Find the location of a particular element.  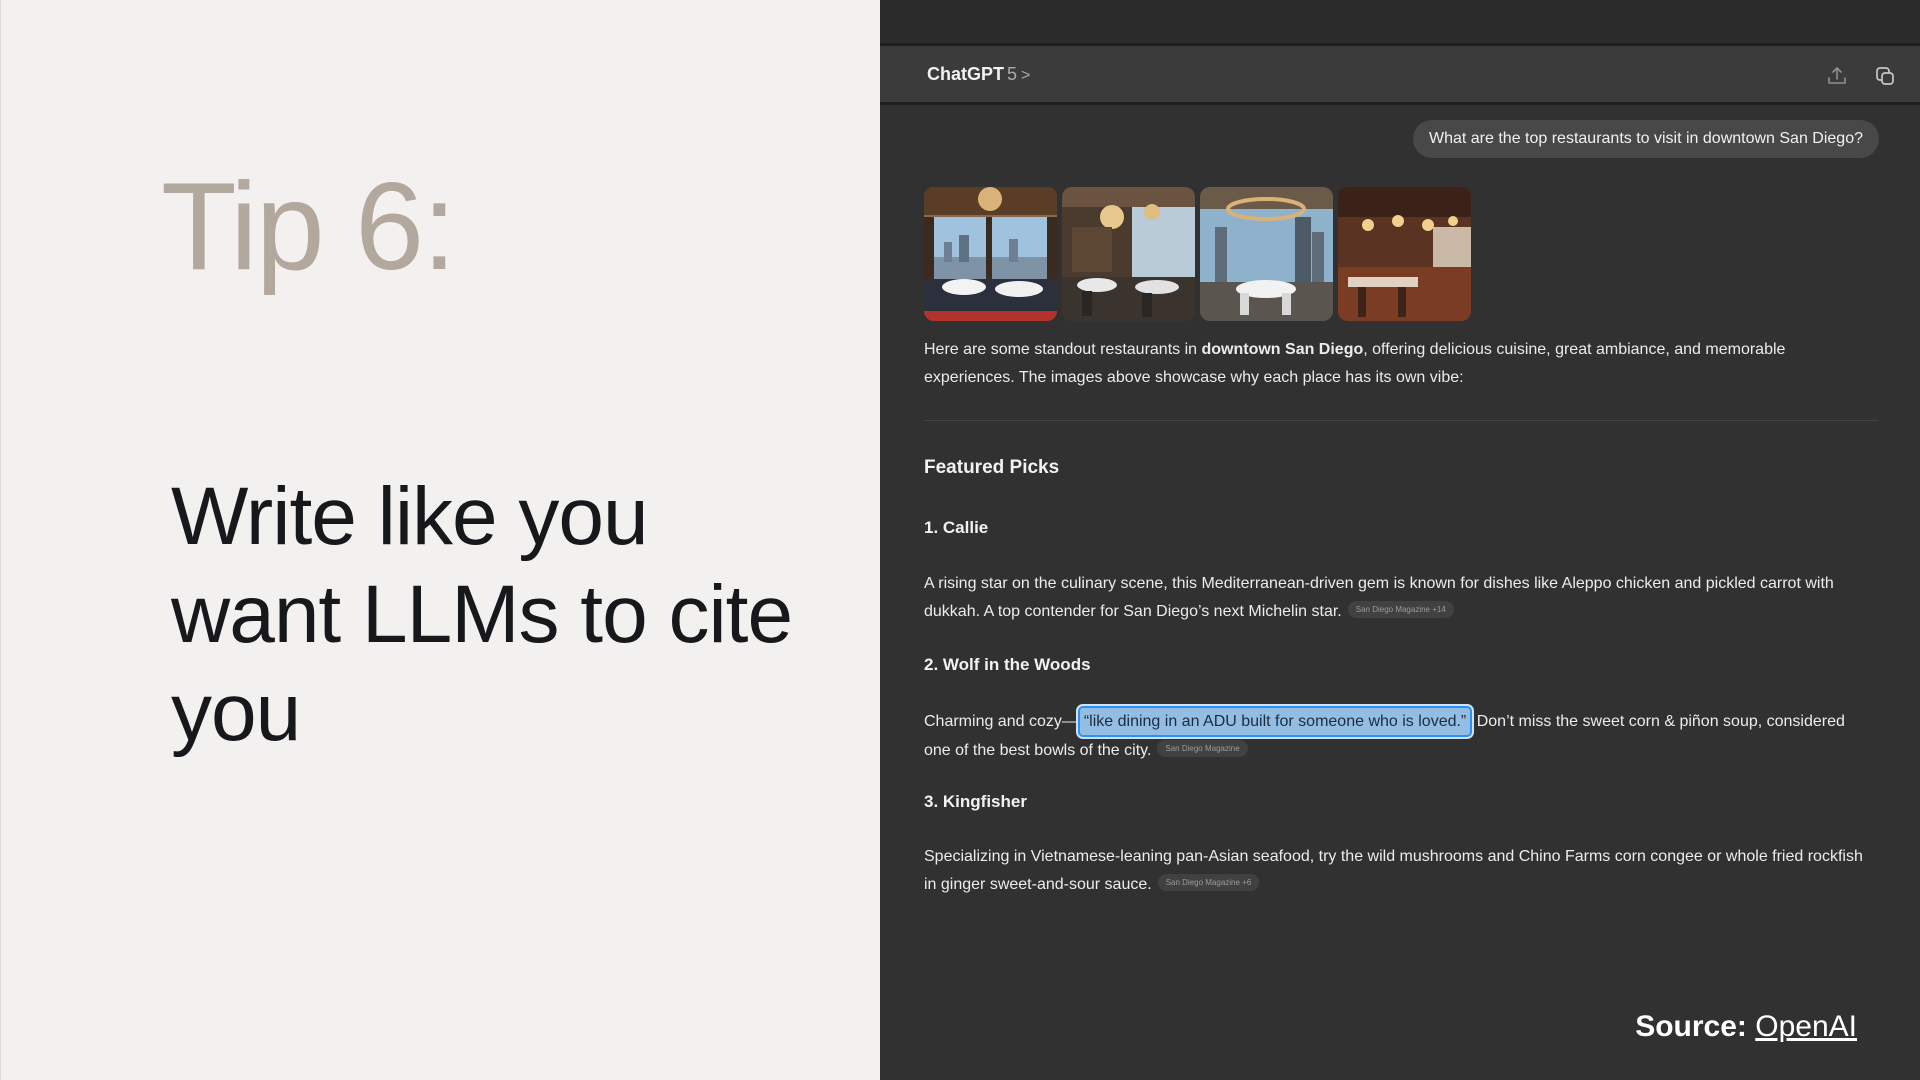

pick-title: 2. Wolf in the Woods is located at coordinates (1007, 664).